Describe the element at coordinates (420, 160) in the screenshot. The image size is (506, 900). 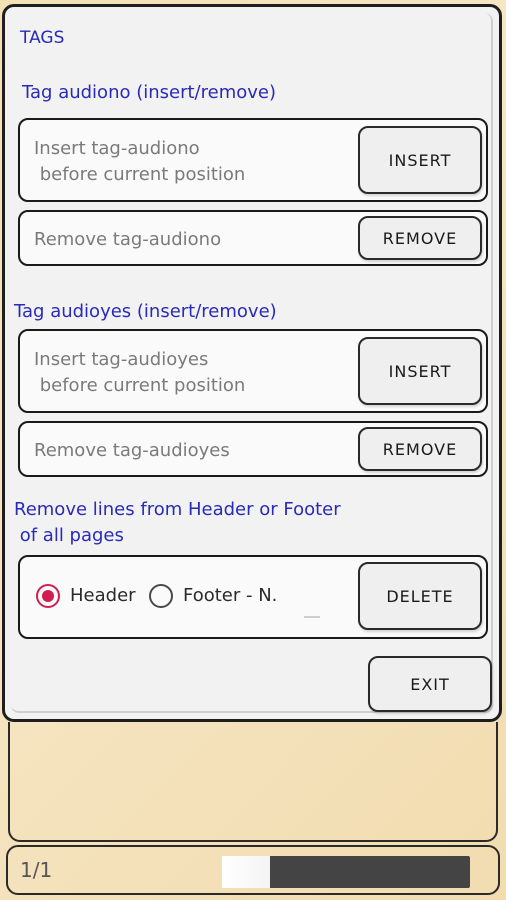
I see `insert-audiono-button: INSERT` at that location.